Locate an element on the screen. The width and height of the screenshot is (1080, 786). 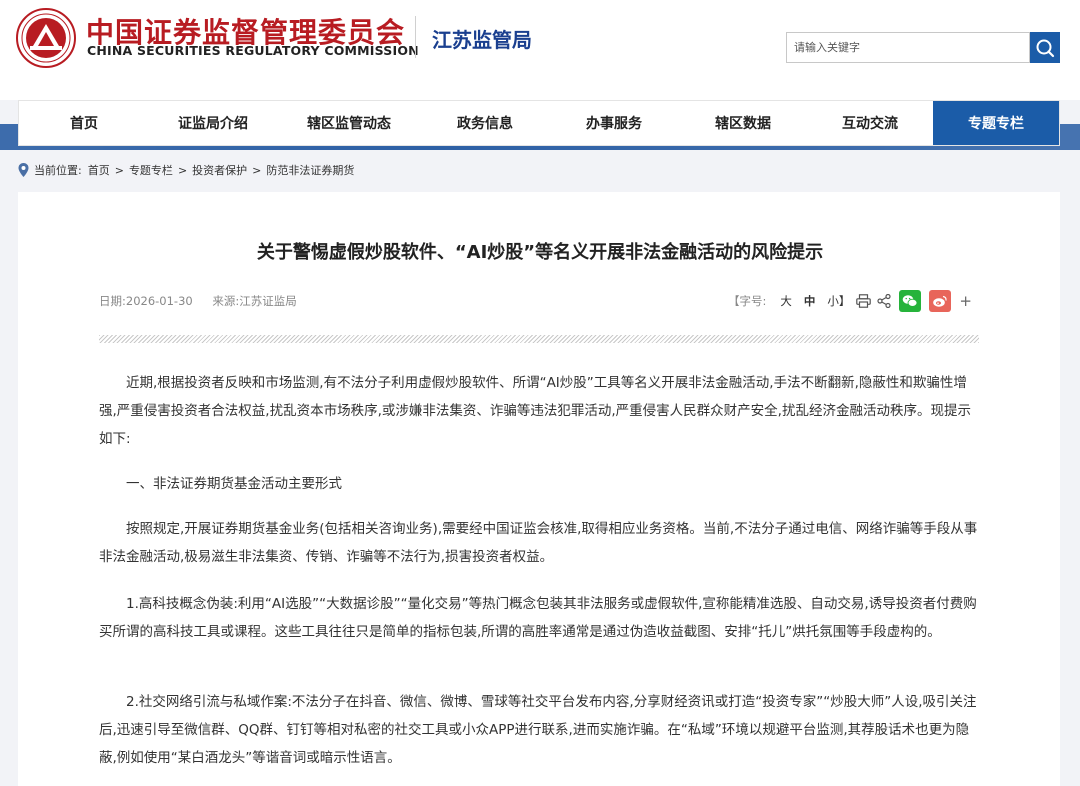
nav-item-special-topics: 专题专栏 is located at coordinates (996, 123).